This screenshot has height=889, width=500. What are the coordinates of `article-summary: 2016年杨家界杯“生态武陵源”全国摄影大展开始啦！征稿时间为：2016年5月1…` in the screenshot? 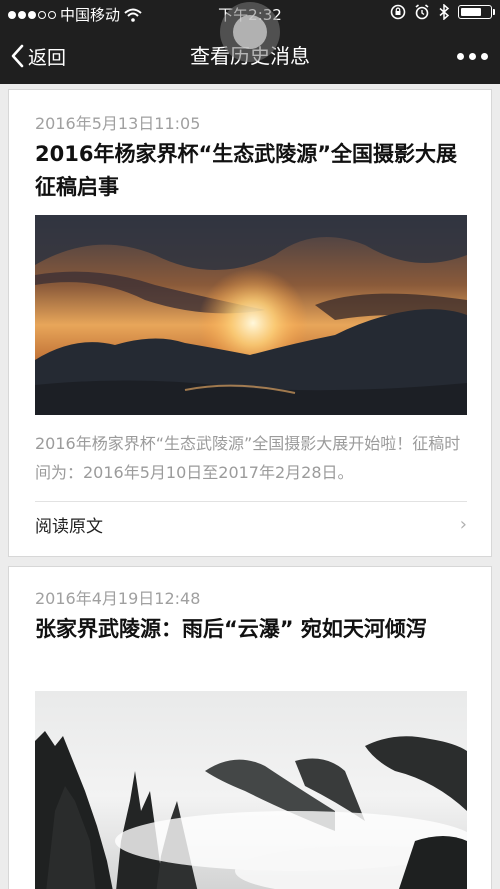 It's located at (248, 458).